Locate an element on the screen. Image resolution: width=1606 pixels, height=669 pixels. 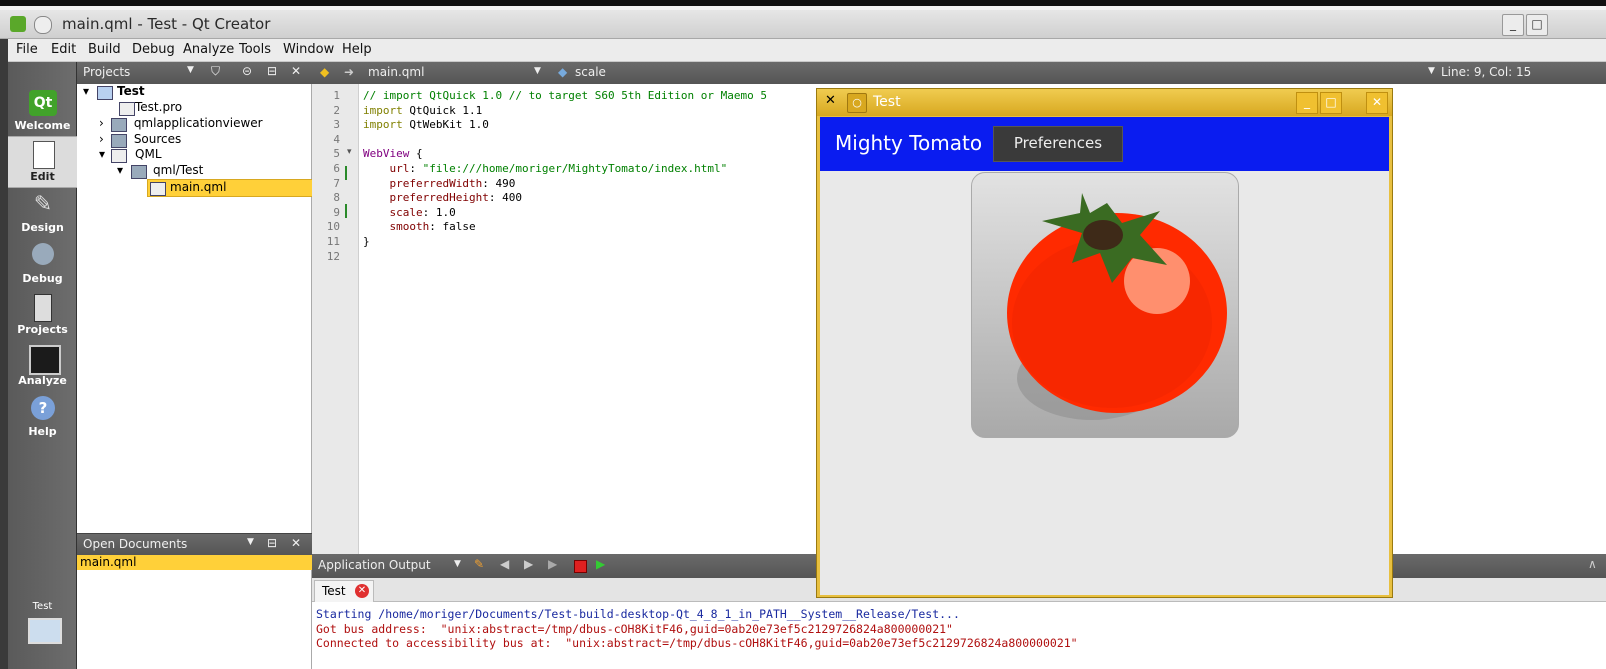
file-selector: main.qml is located at coordinates (396, 72).